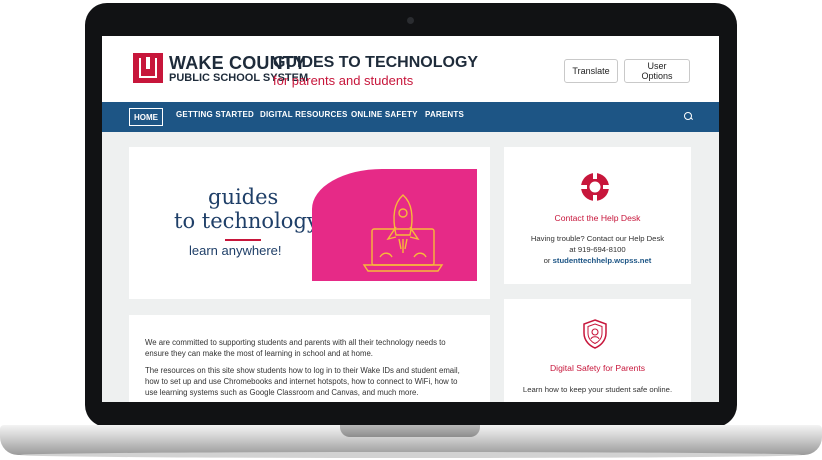  What do you see at coordinates (688, 116) in the screenshot?
I see `search-icon` at bounding box center [688, 116].